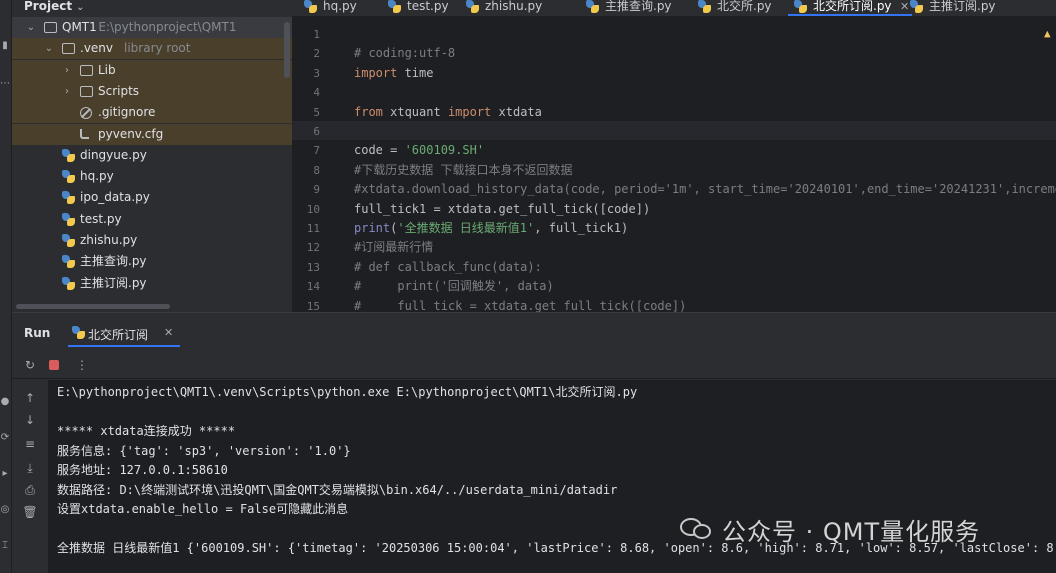 The image size is (1056, 573). Describe the element at coordinates (30, 365) in the screenshot. I see `rerun-icon: ↻` at that location.